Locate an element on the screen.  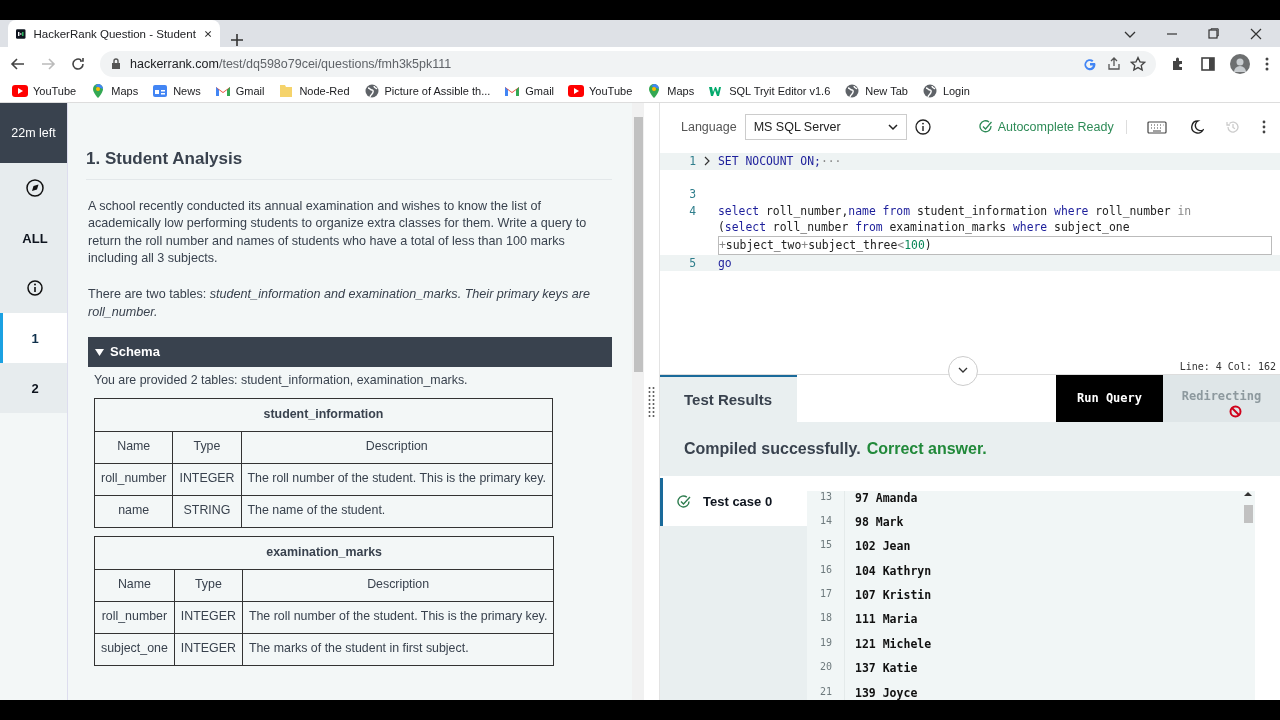
code-line: SET NOCOUNT ON;··· is located at coordinates (780, 161).